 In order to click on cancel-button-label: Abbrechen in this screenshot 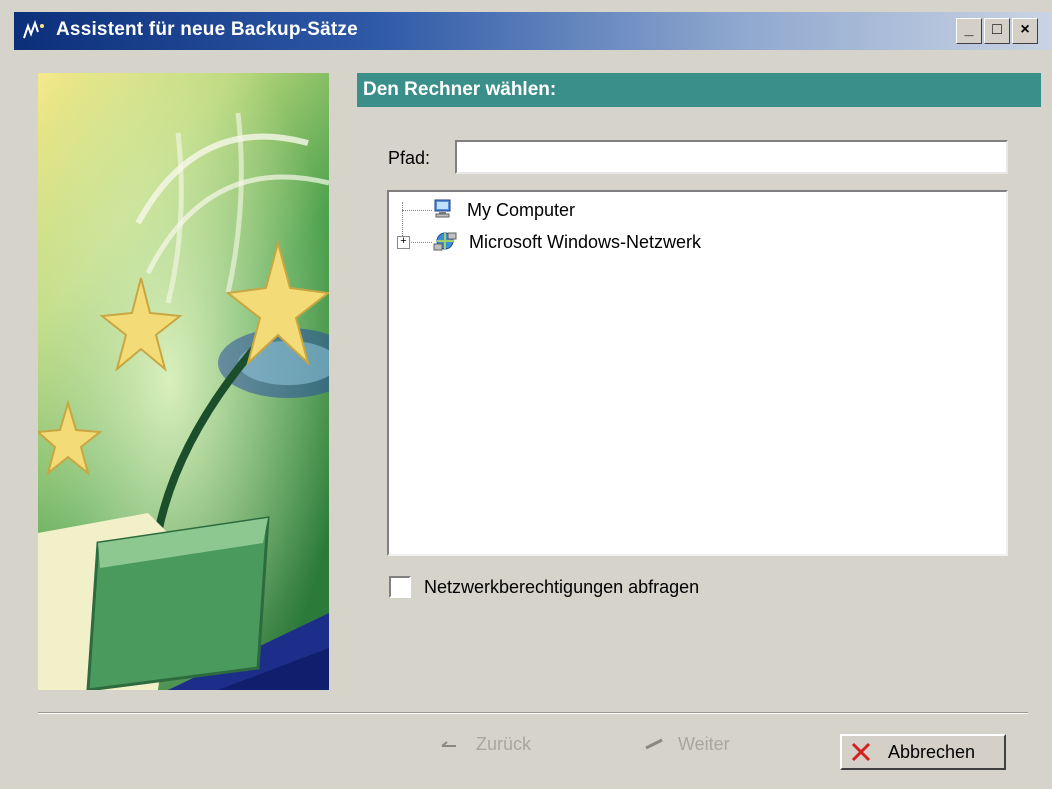, I will do `click(932, 752)`.